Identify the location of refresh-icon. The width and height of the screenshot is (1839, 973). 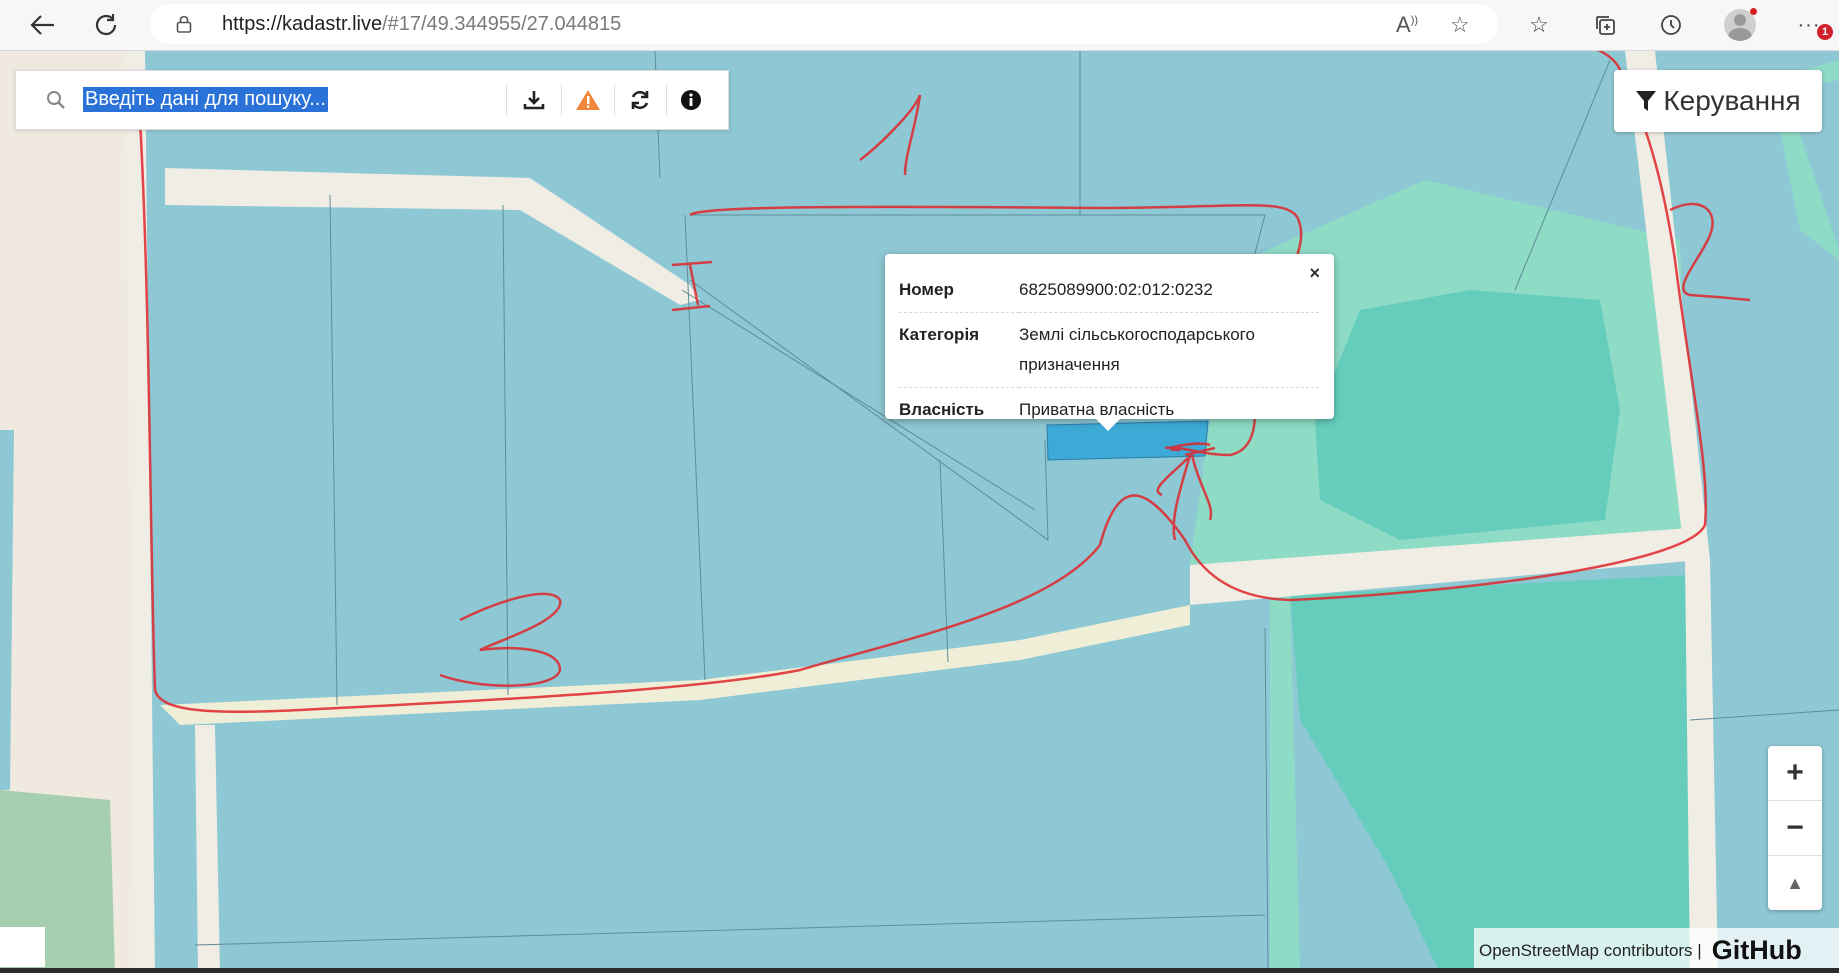
(640, 100).